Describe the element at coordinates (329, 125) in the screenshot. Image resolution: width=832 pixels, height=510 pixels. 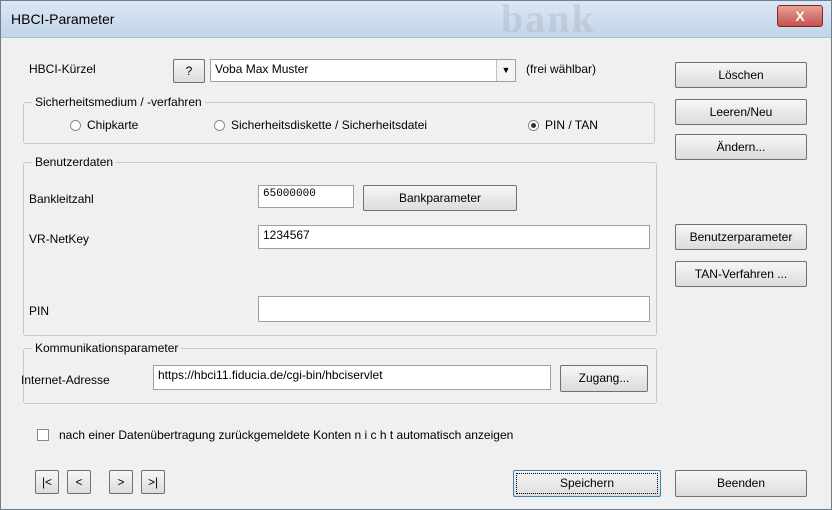
I see `radio-sicherheitsdiskette-label: Sicherheitsdiskette / Sicherheitsdatei` at that location.